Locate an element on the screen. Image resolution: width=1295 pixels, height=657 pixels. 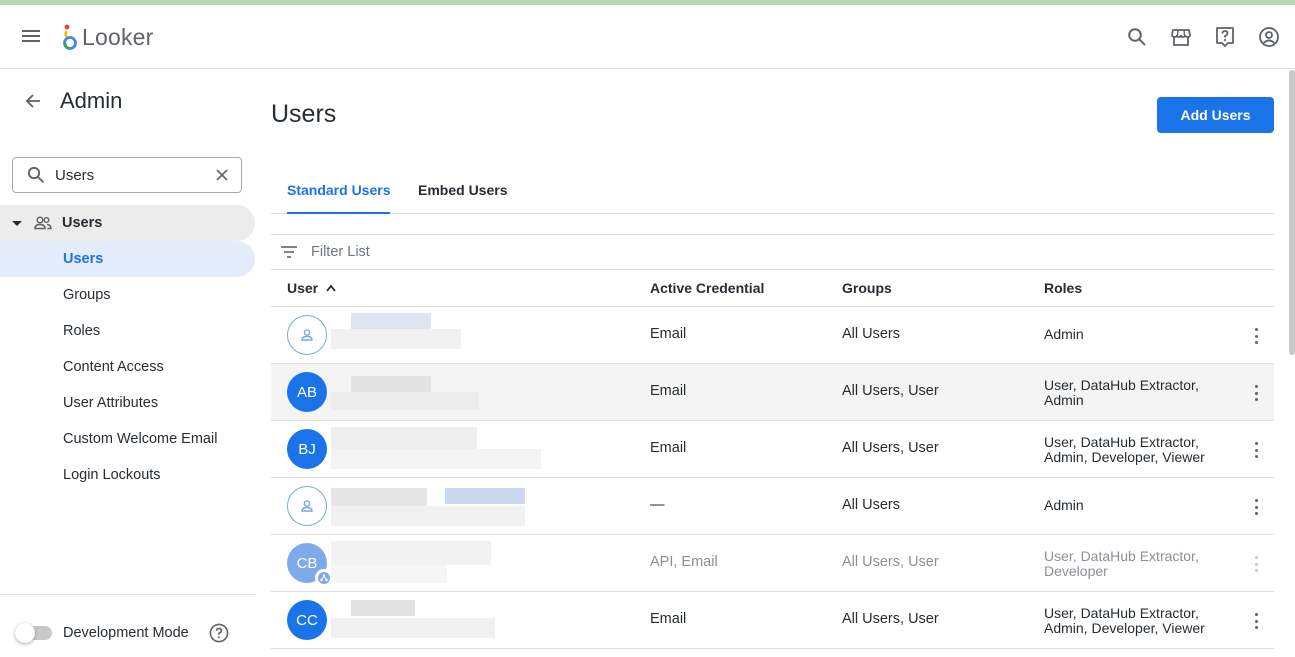
filter-list-input: Filter List is located at coordinates (772, 252).